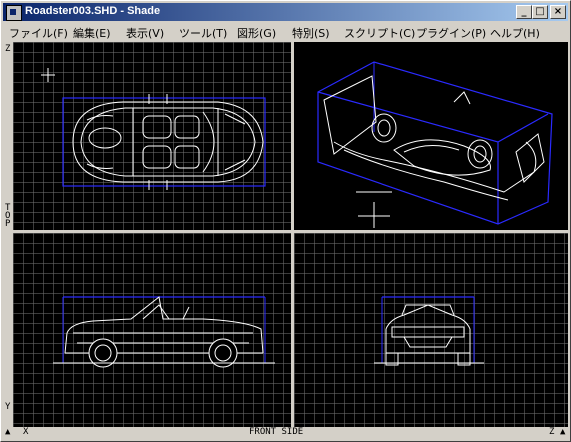 This screenshot has width=571, height=442. Describe the element at coordinates (524, 12) in the screenshot. I see `minimize-button: _` at that location.